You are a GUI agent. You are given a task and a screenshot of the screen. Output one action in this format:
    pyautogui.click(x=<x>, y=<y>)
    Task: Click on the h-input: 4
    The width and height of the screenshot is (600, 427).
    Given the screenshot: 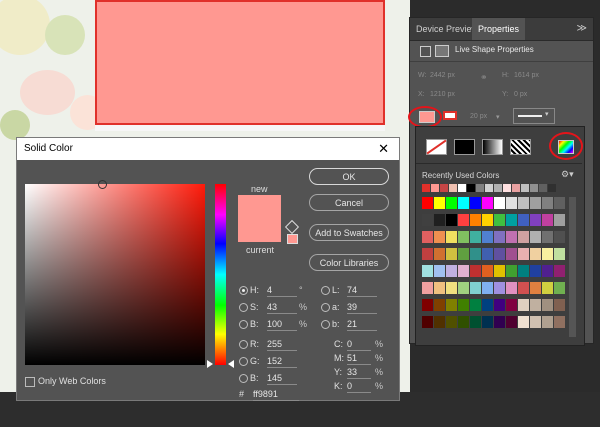 What is the action you would take?
    pyautogui.click(x=282, y=290)
    